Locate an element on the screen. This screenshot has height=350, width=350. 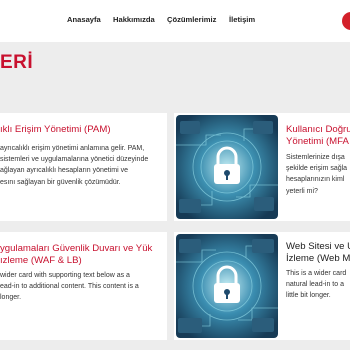
card-text-line: yeterli mi? is located at coordinates (302, 191).